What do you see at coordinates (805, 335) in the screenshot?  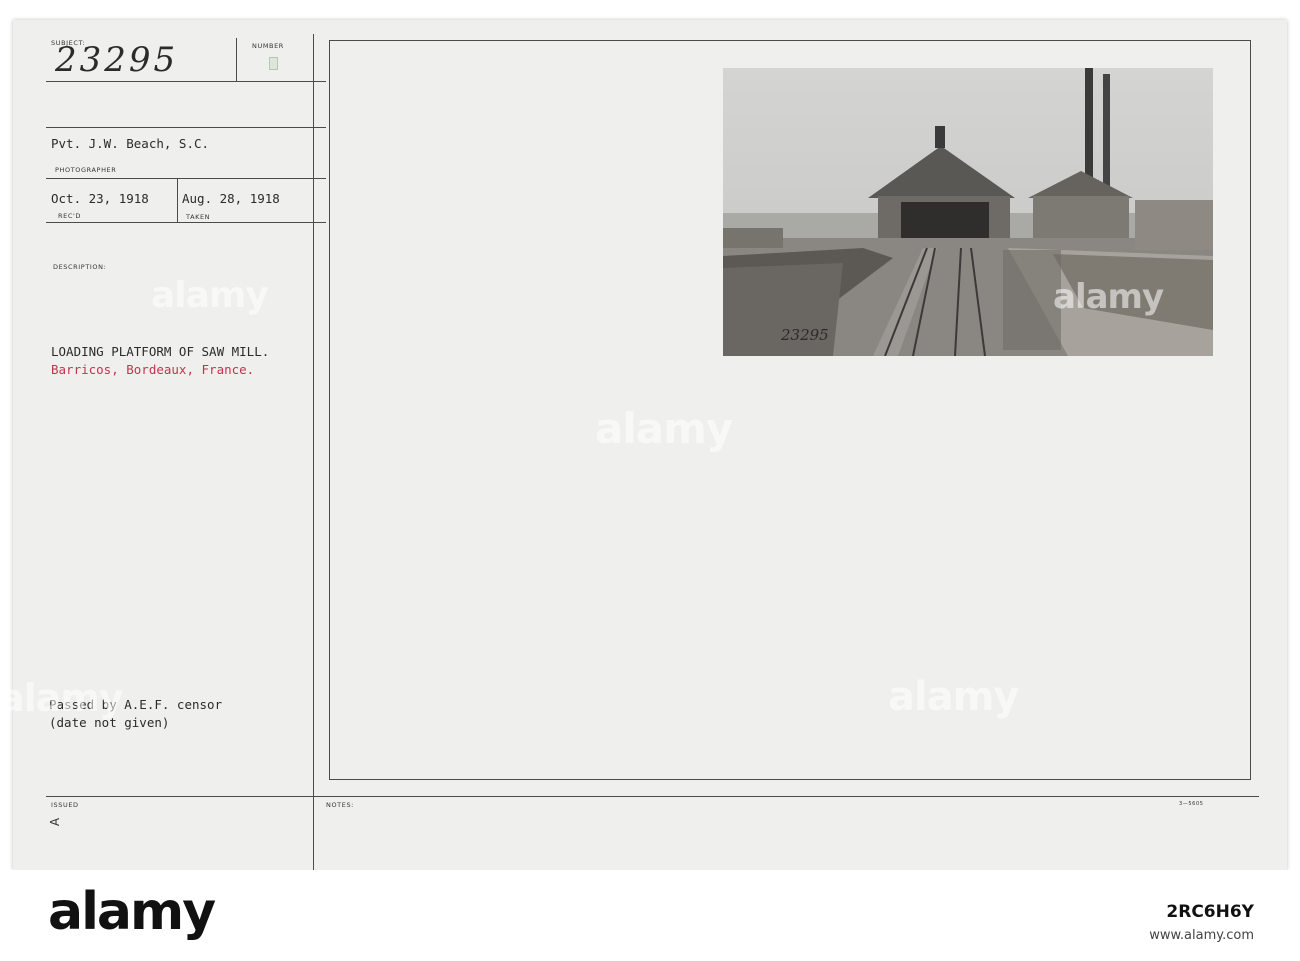 I see `photo-caption: 23295` at bounding box center [805, 335].